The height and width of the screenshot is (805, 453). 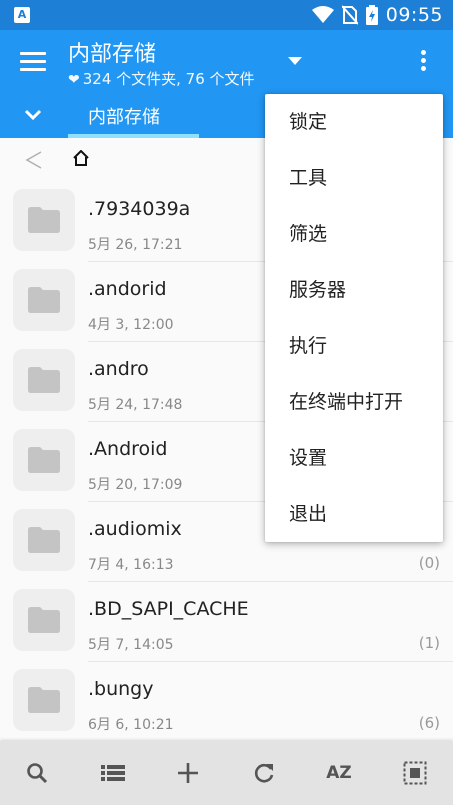 I want to click on search-button, so click(x=37, y=773).